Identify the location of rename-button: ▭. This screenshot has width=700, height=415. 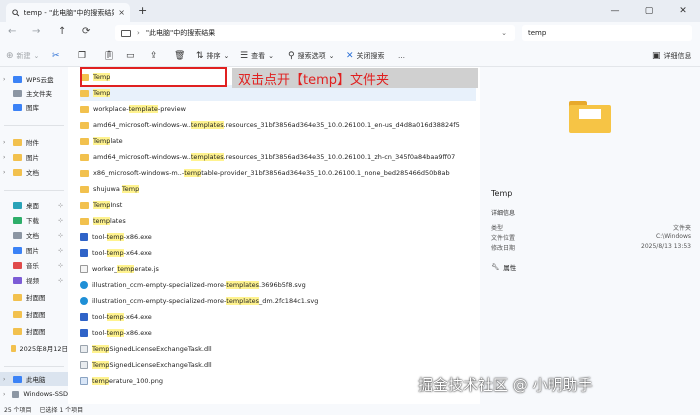
(130, 56).